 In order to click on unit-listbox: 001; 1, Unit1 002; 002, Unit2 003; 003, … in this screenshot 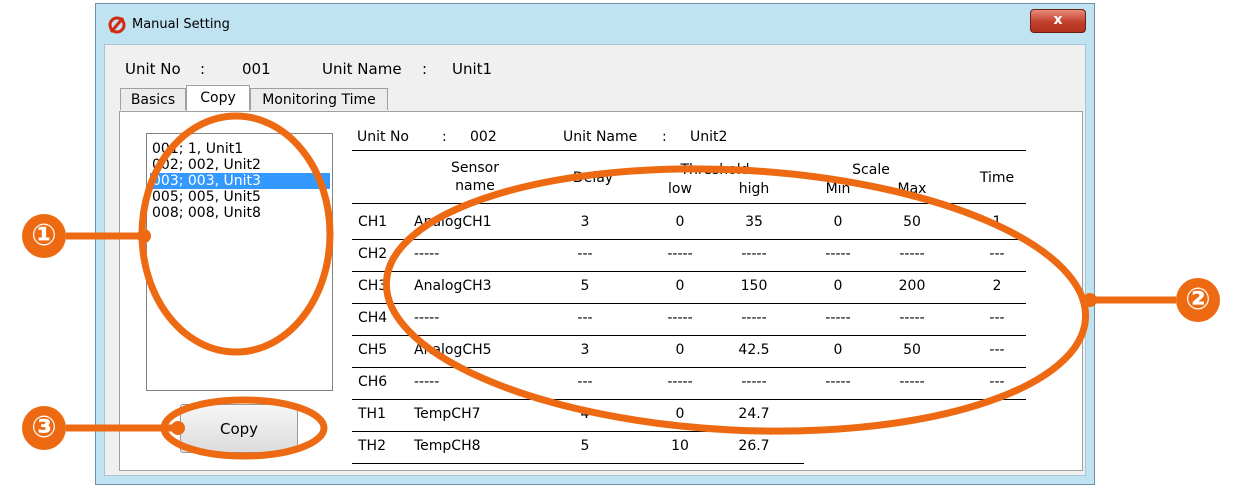, I will do `click(239, 262)`.